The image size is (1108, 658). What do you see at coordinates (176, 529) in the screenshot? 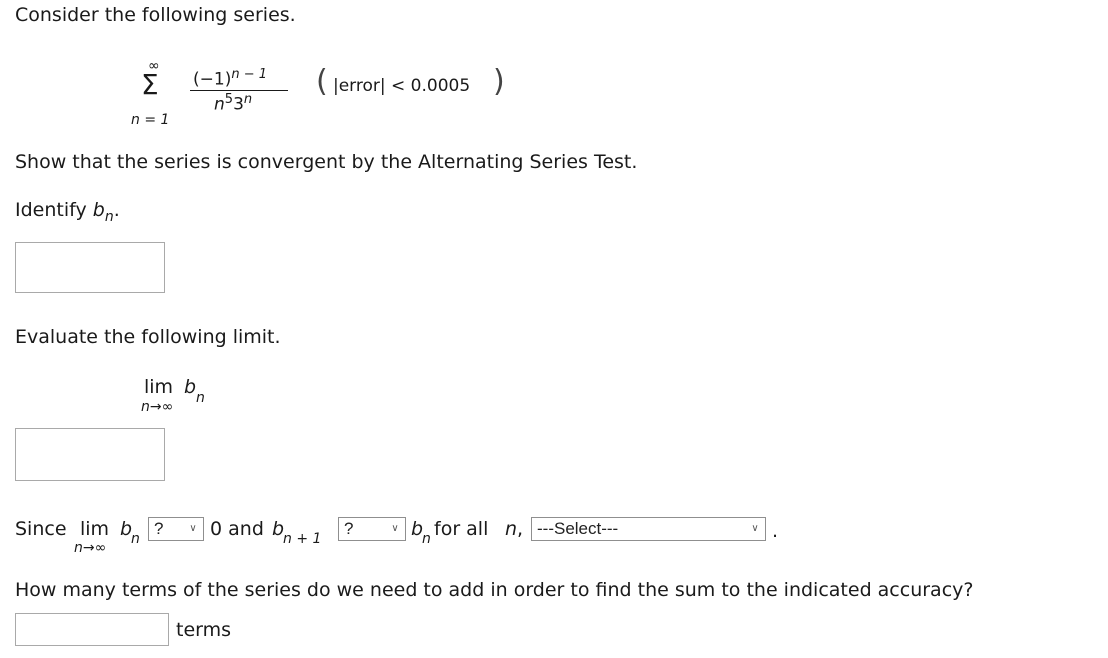
I see `comparison-select-1: ? ∨` at bounding box center [176, 529].